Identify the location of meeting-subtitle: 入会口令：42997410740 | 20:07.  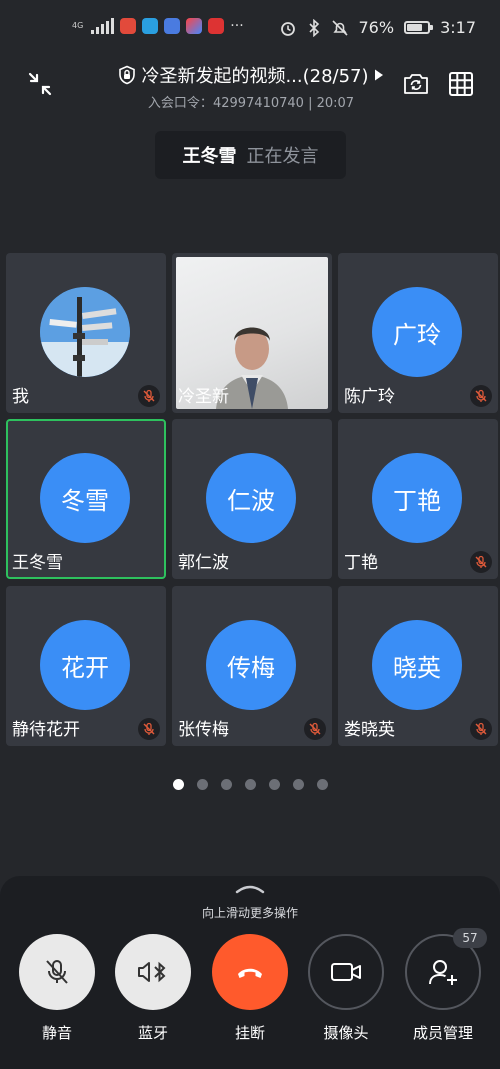
(251, 101).